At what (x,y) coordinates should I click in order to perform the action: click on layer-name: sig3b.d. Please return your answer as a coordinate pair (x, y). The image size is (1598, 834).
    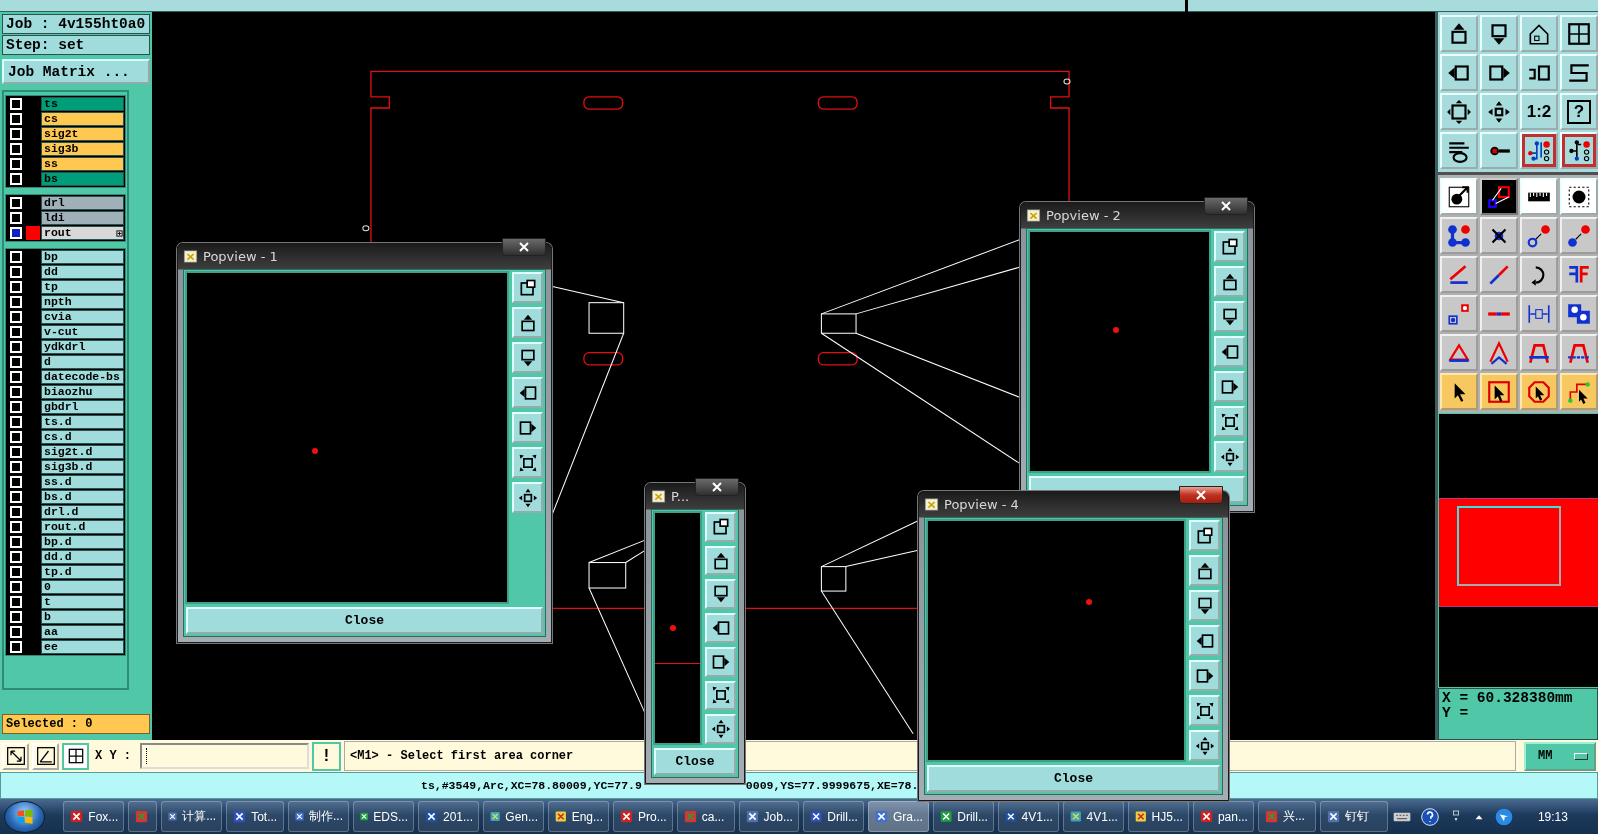
    Looking at the image, I should click on (82, 467).